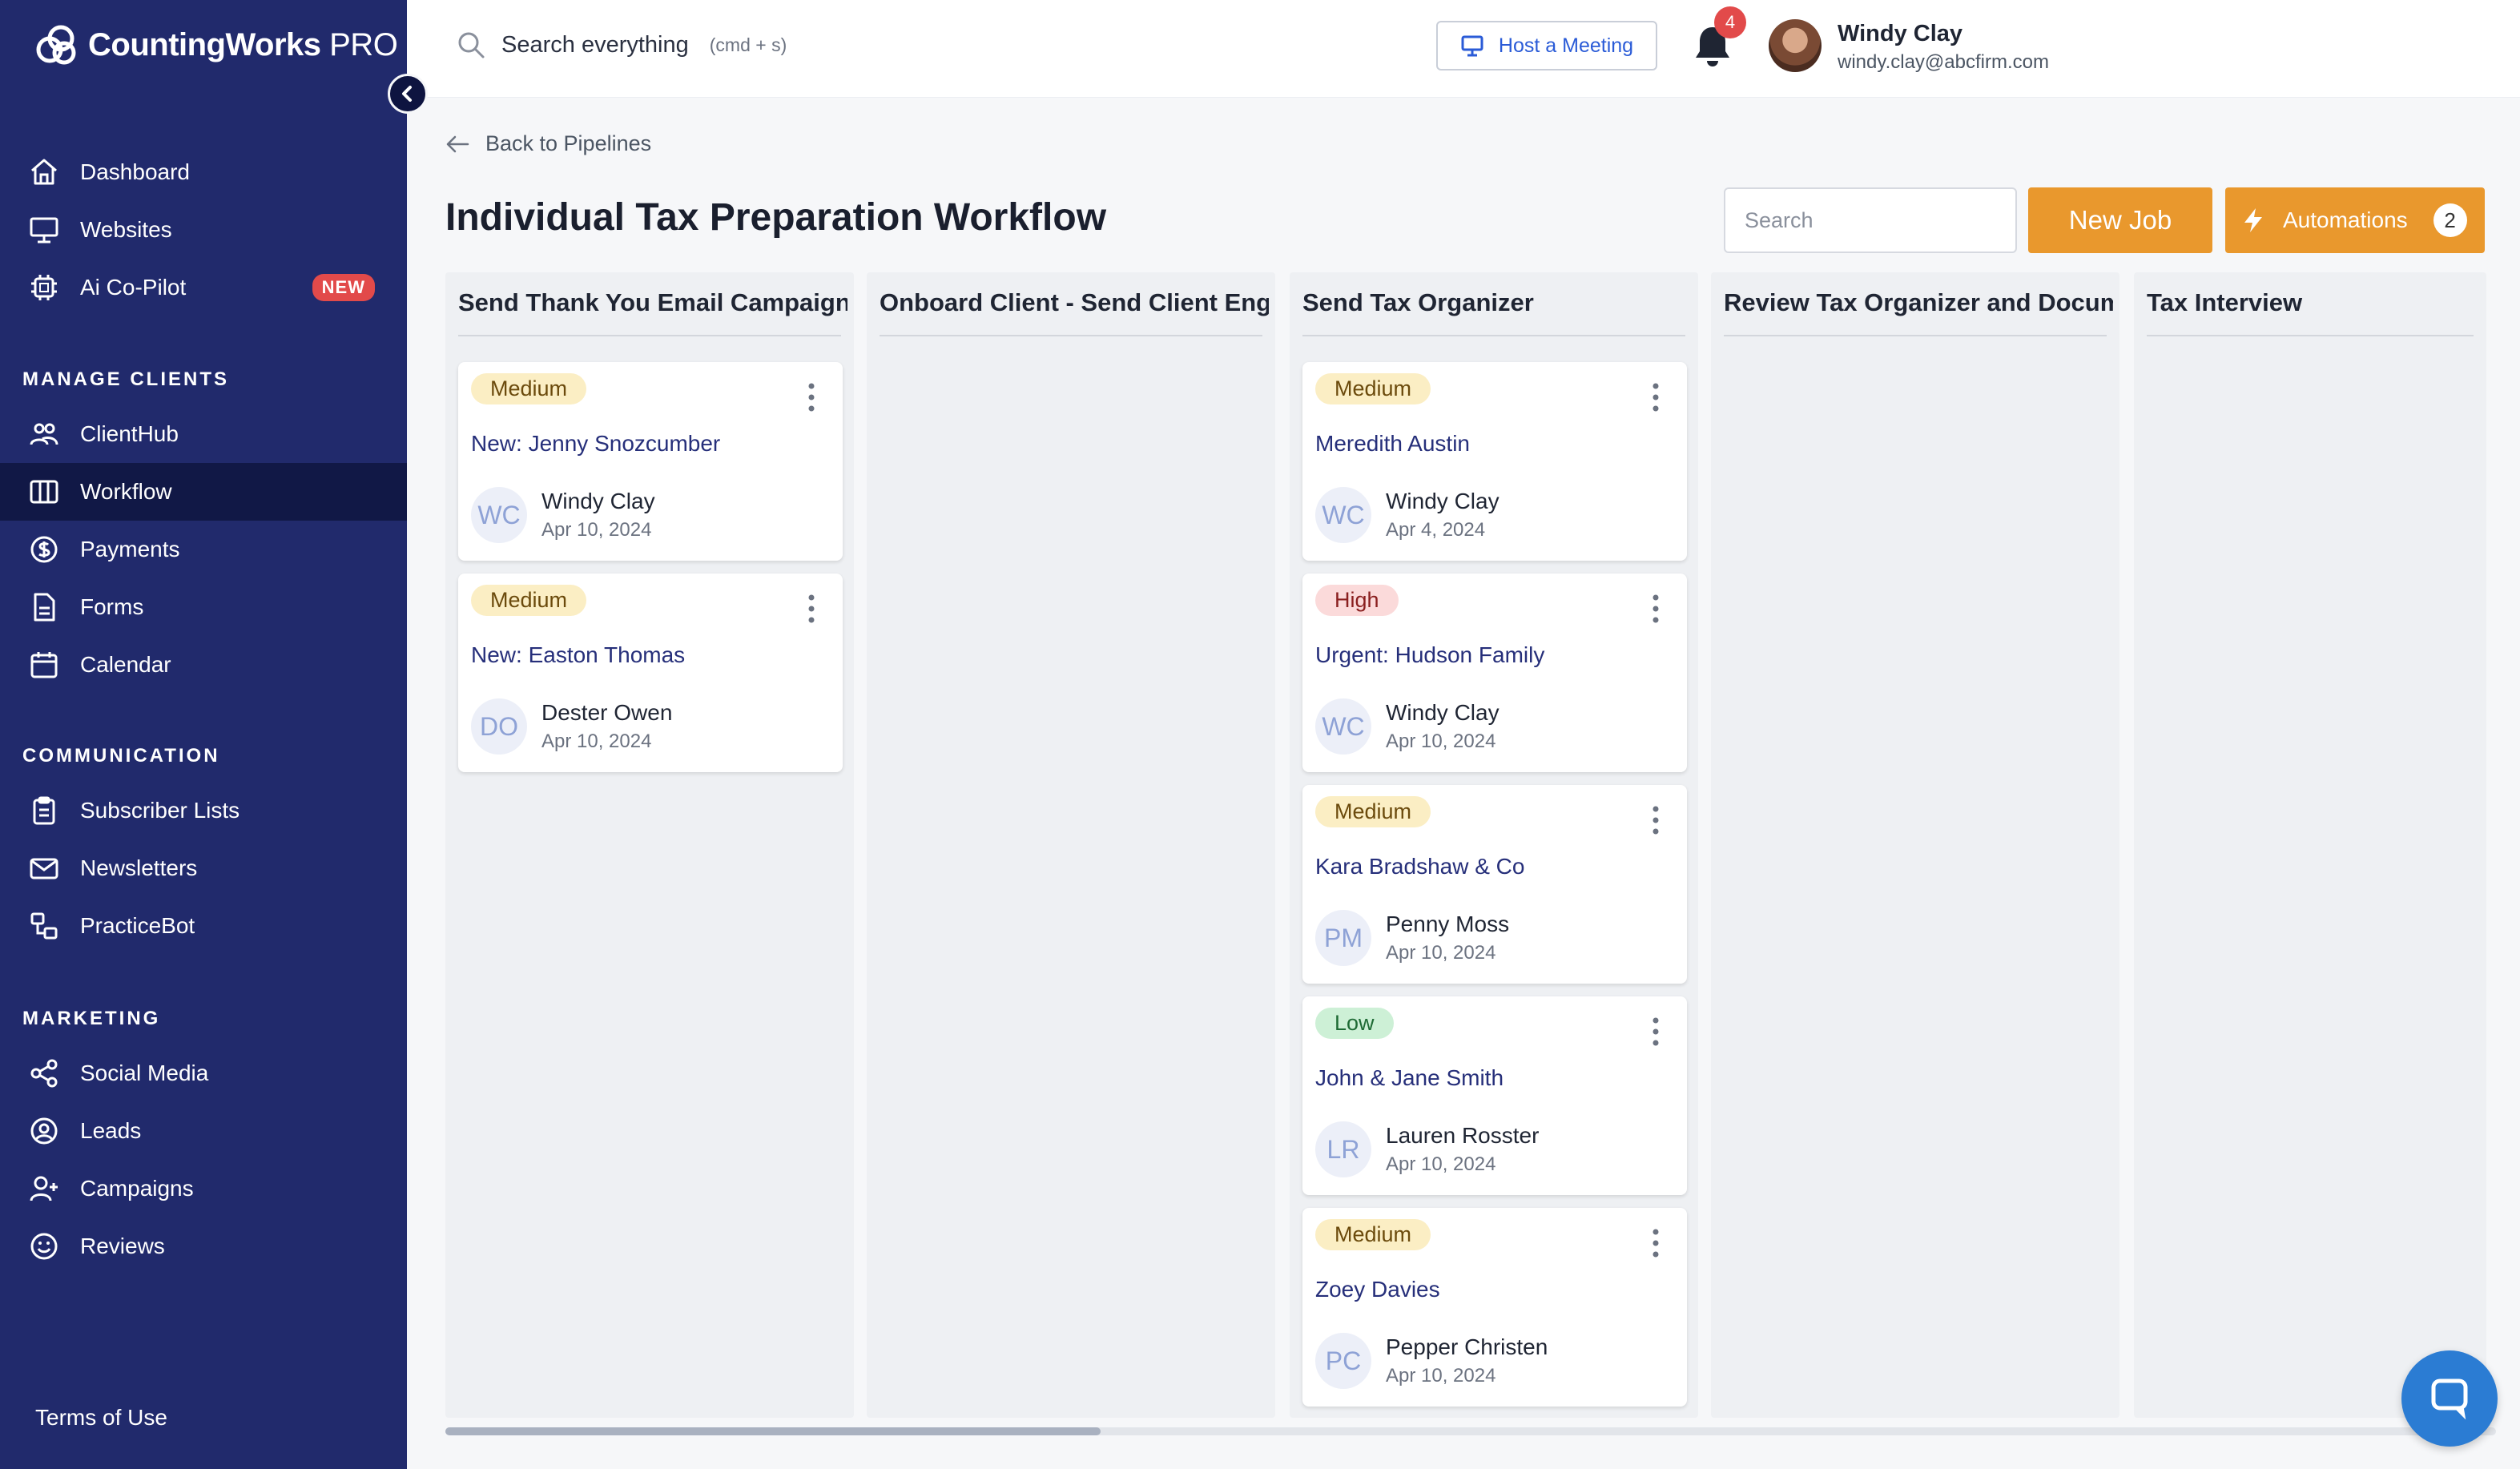 Image resolution: width=2520 pixels, height=1469 pixels. What do you see at coordinates (1377, 1290) in the screenshot?
I see `client-name-link: Zoey Davies` at bounding box center [1377, 1290].